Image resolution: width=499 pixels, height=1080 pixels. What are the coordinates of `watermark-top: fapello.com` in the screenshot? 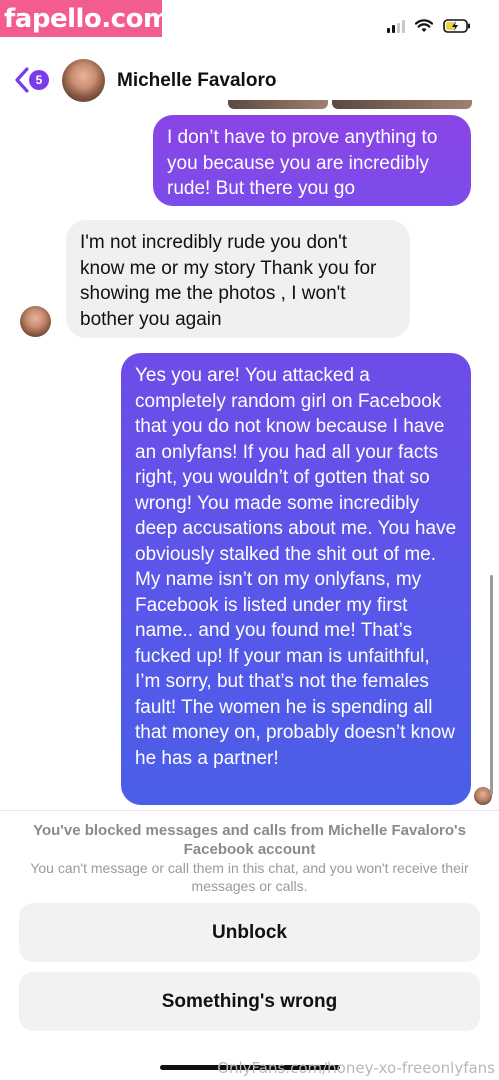 It's located at (85, 18).